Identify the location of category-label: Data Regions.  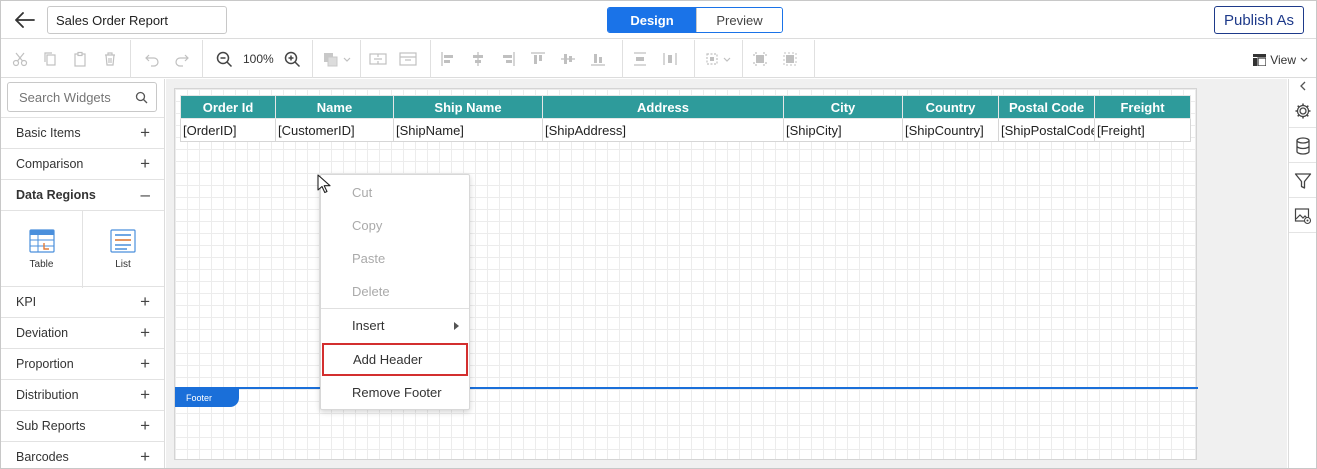
(56, 195).